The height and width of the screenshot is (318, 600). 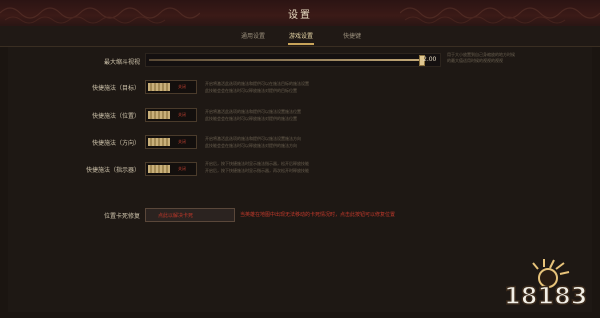 I want to click on window-title: 设置, so click(x=300, y=15).